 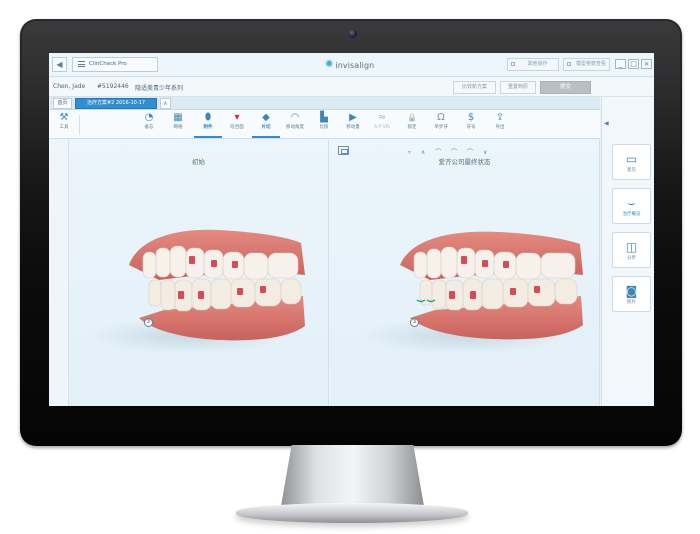 What do you see at coordinates (59, 273) in the screenshot?
I see `left-strip` at bounding box center [59, 273].